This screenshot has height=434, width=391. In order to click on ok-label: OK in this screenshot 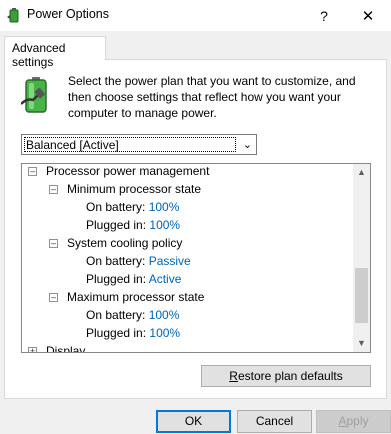, I will do `click(193, 421)`.